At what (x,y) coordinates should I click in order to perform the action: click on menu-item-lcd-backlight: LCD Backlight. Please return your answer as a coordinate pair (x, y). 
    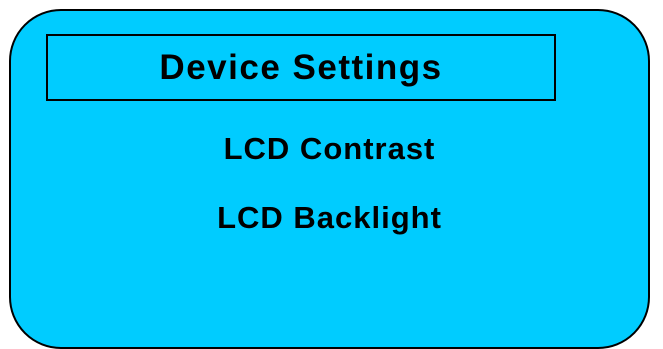
    Looking at the image, I should click on (329, 218).